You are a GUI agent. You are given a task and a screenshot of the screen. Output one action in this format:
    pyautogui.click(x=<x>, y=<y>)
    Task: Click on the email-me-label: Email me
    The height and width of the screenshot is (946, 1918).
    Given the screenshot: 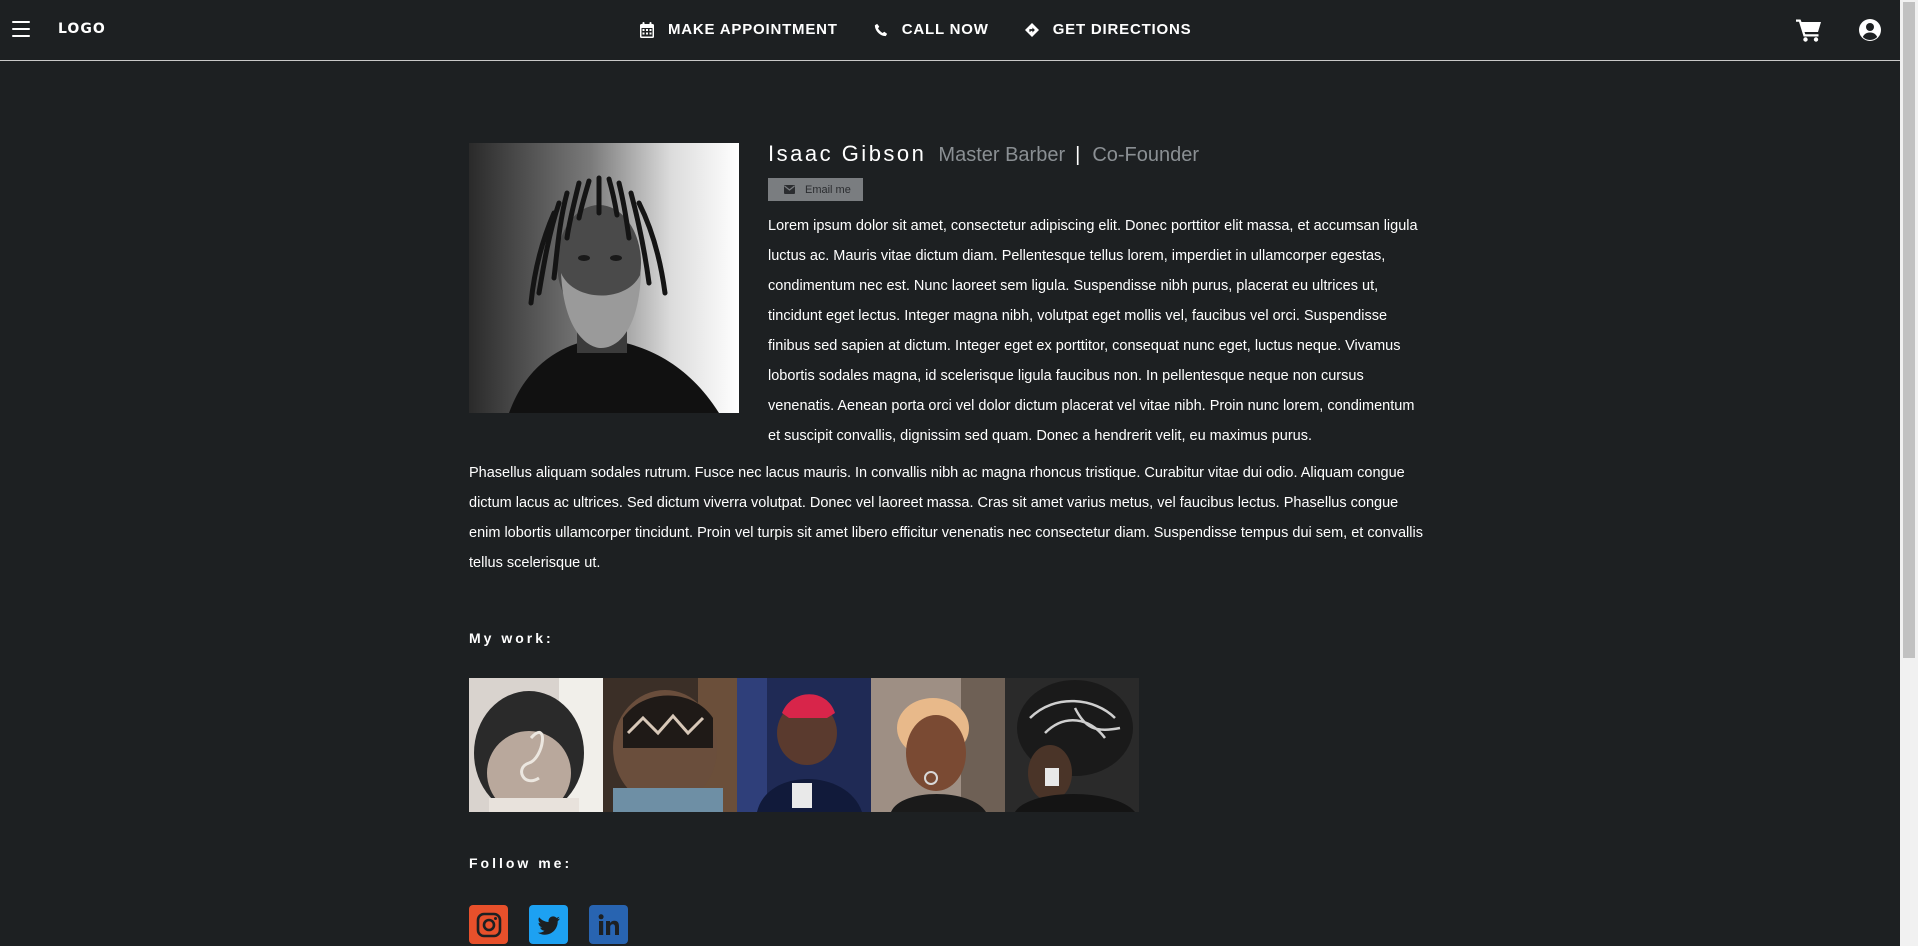 What is the action you would take?
    pyautogui.click(x=828, y=189)
    